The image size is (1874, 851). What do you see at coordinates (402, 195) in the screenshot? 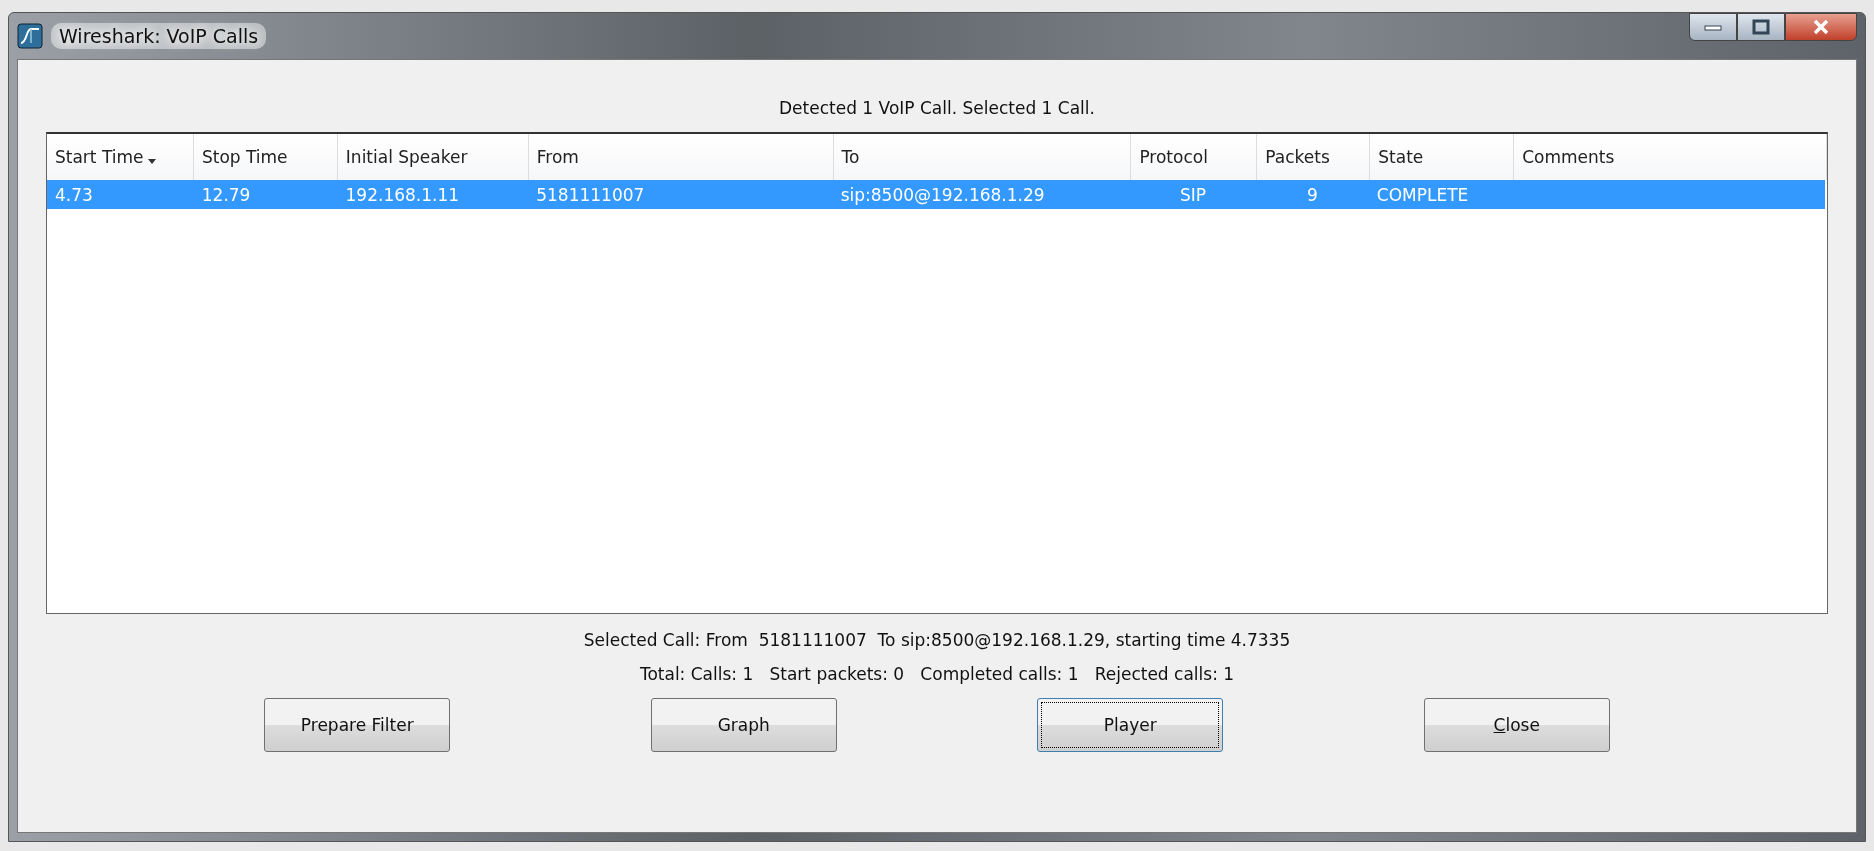
I see `table-cell-text: 192.168.1.11` at bounding box center [402, 195].